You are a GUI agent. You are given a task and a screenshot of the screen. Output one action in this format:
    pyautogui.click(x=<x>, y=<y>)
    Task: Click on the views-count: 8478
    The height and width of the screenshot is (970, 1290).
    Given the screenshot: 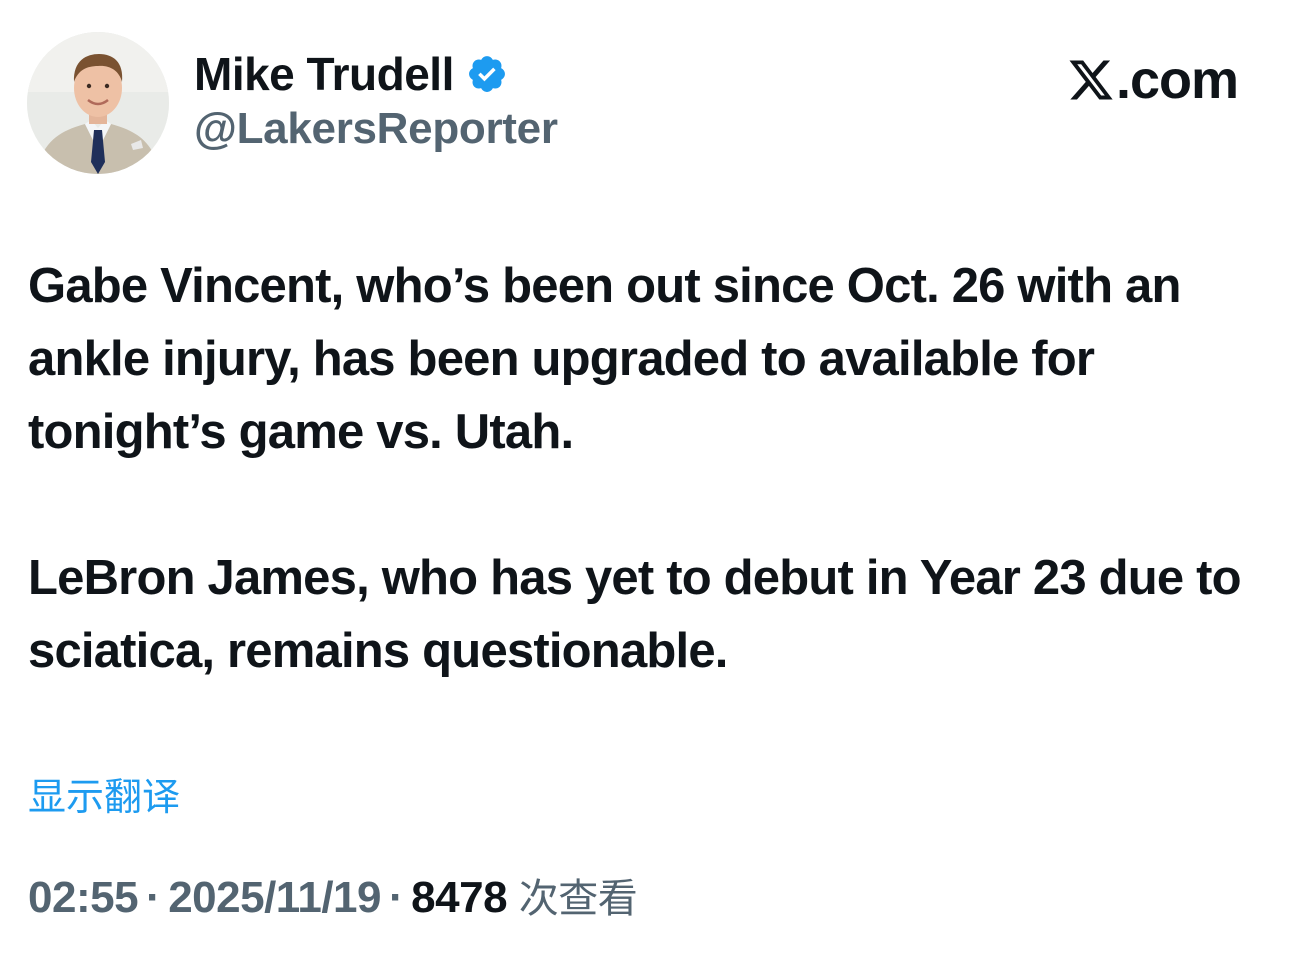 What is the action you would take?
    pyautogui.click(x=459, y=897)
    